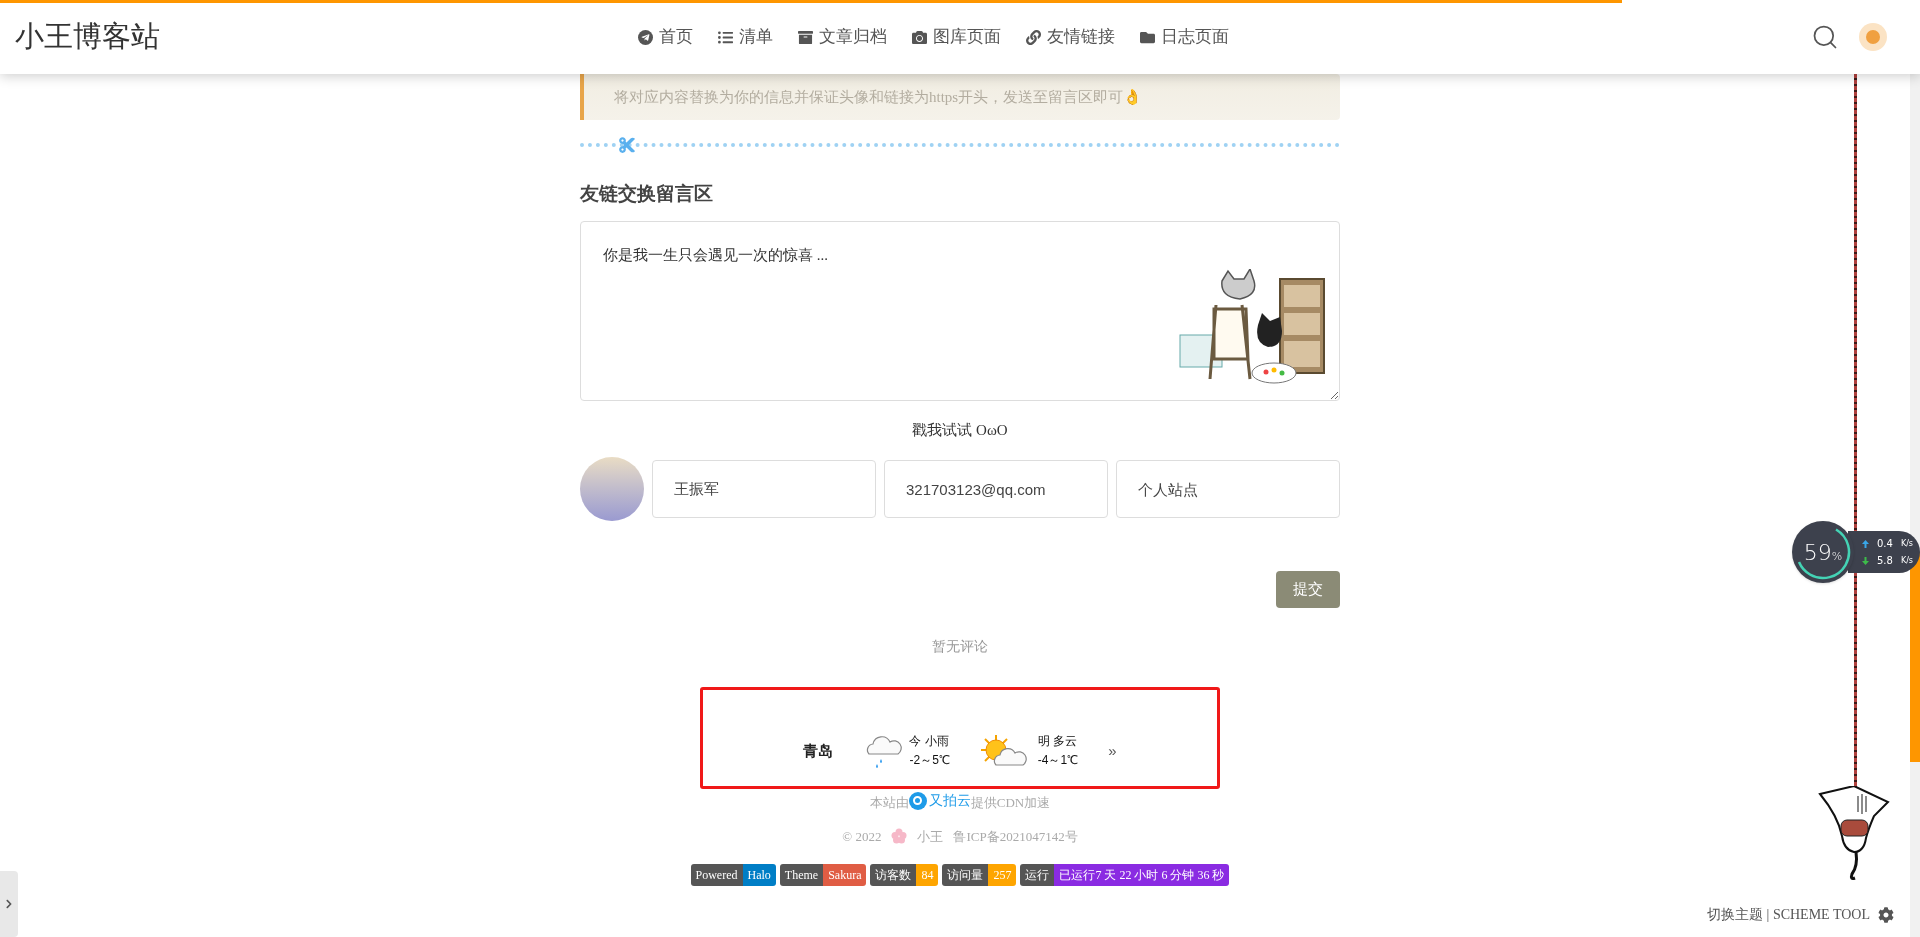  I want to click on nav-link: 友情链接, so click(1070, 37).